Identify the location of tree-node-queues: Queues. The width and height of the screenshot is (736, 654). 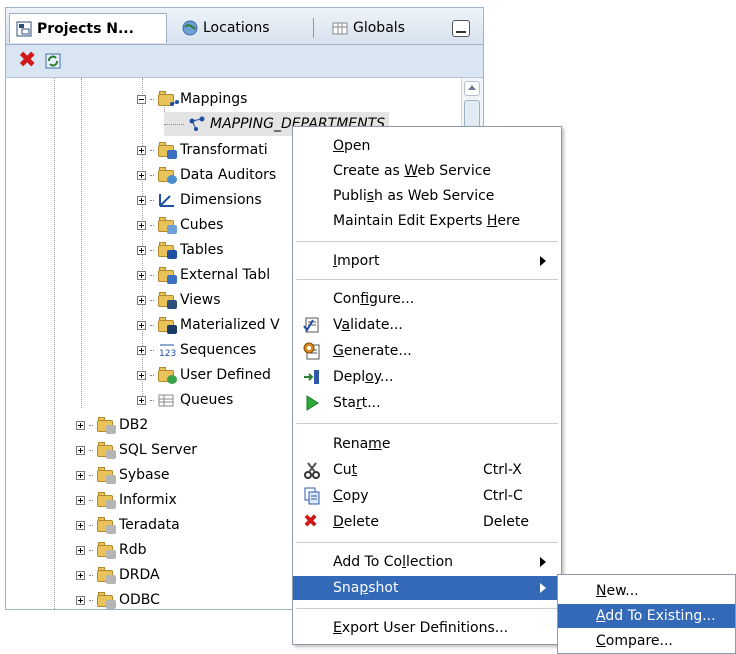
(185, 400).